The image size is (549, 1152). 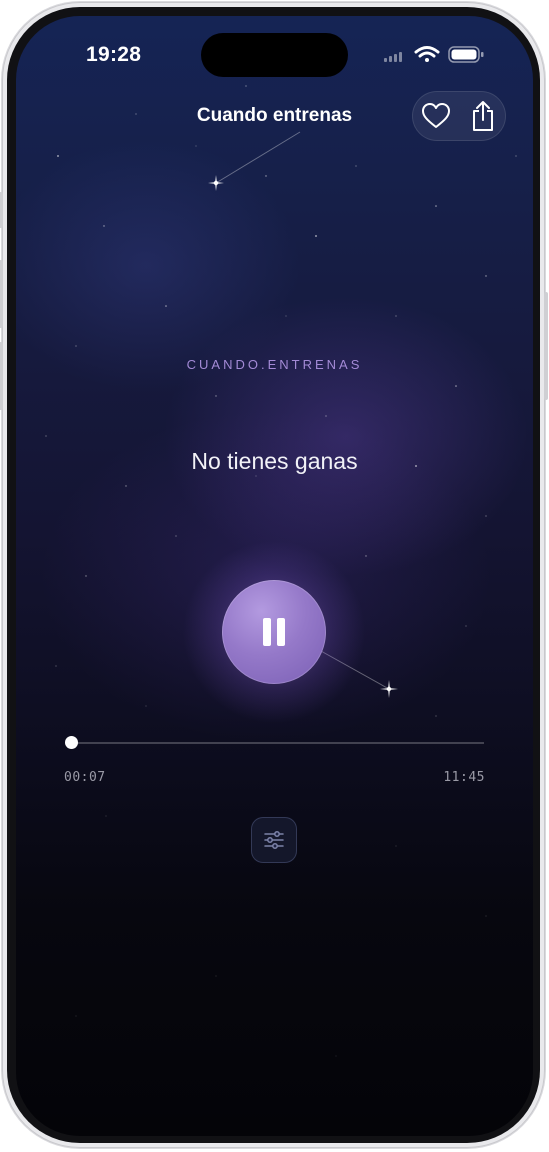 I want to click on status-time: 19:28, so click(x=114, y=54).